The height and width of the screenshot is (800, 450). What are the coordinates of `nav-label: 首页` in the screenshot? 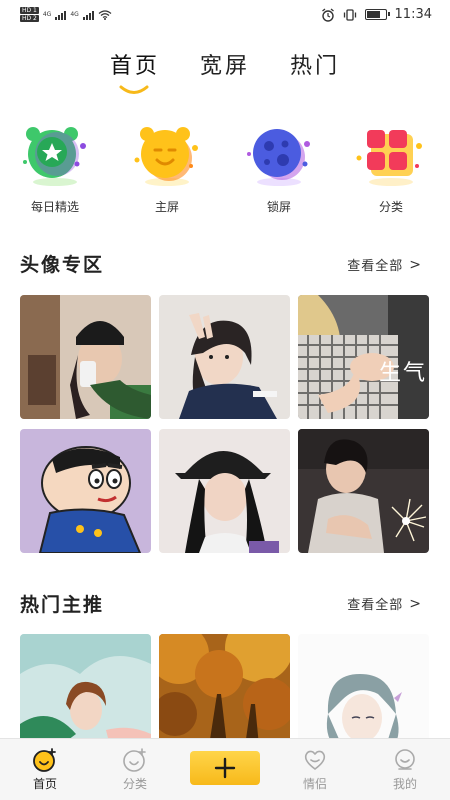 It's located at (44, 784).